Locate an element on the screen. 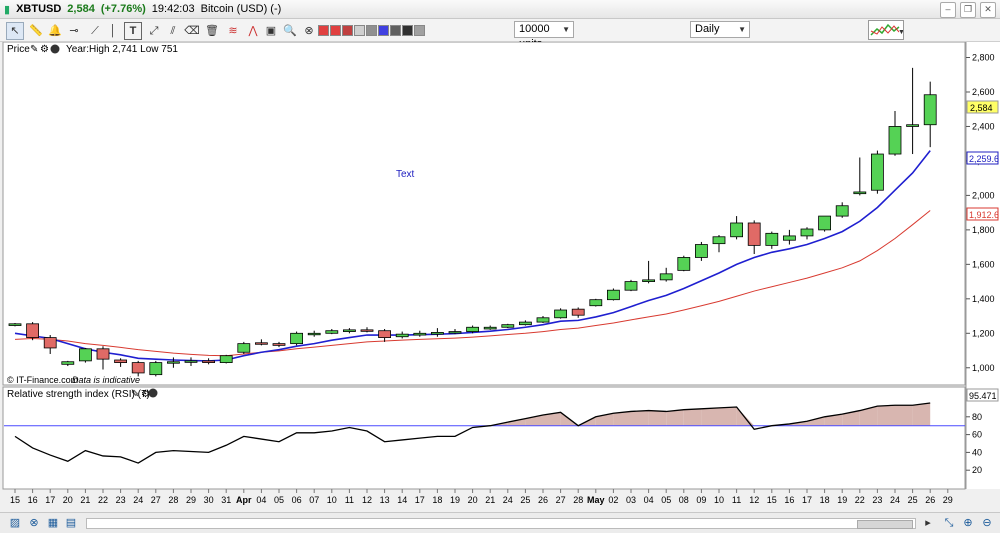  text-annotation: Text is located at coordinates (405, 174).